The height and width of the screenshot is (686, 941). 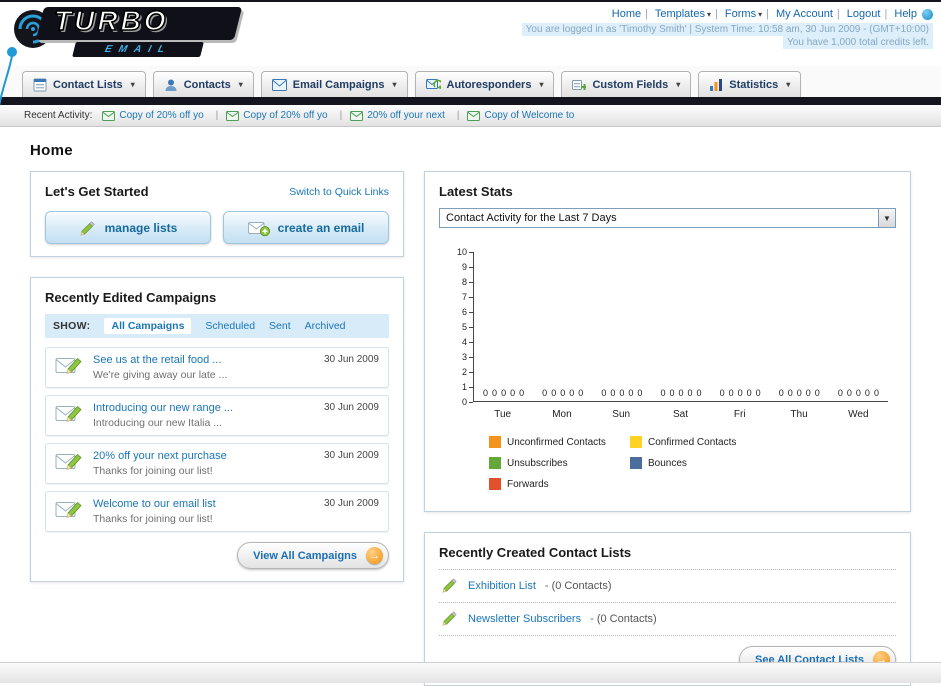 What do you see at coordinates (484, 84) in the screenshot?
I see `tab-autoresponders: Autoresponders ▾` at bounding box center [484, 84].